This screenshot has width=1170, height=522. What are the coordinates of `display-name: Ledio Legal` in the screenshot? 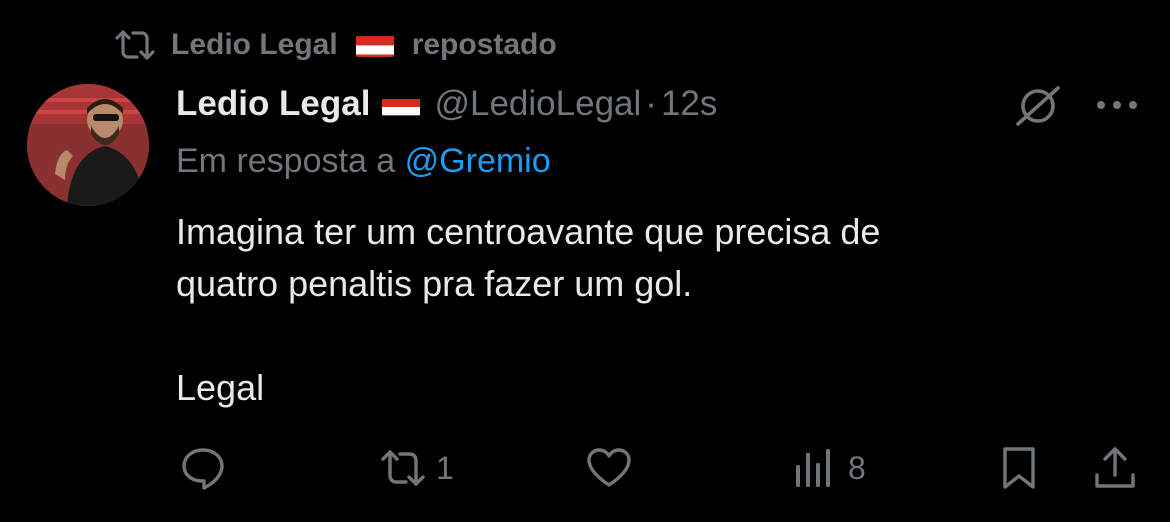 It's located at (273, 104).